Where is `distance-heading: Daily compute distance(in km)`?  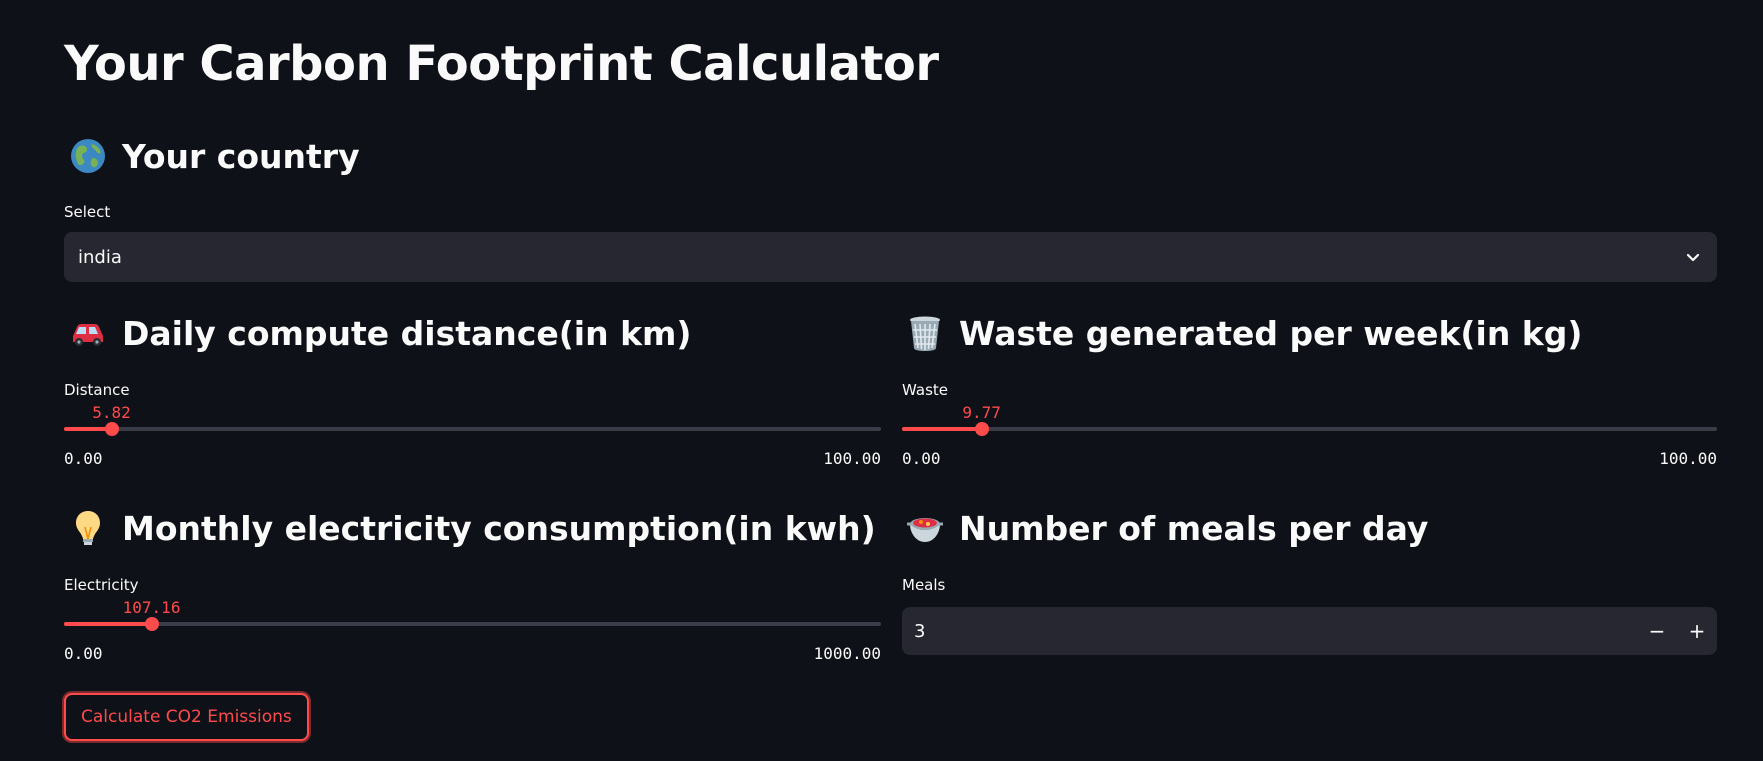
distance-heading: Daily compute distance(in km) is located at coordinates (380, 333).